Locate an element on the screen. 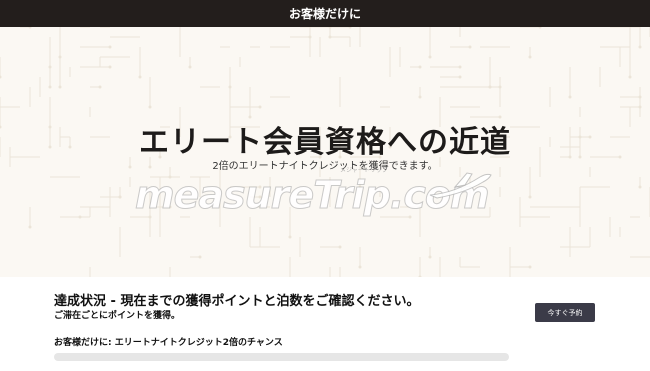  status-subtitle: ご滞在ごとにポイントを獲得。 is located at coordinates (117, 316).